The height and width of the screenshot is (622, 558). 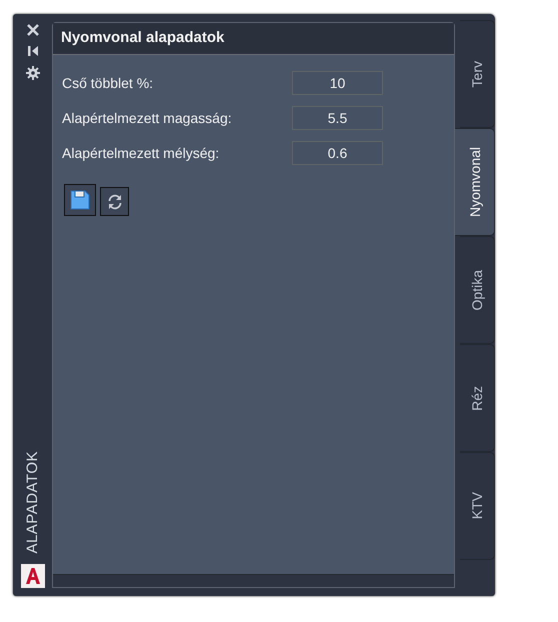 What do you see at coordinates (32, 51) in the screenshot?
I see `collapse-icon` at bounding box center [32, 51].